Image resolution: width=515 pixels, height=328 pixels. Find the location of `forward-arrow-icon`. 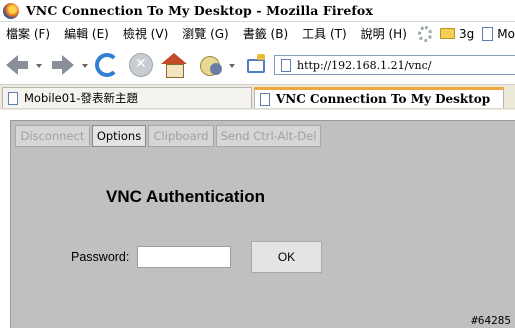

forward-arrow-icon is located at coordinates (63, 65).